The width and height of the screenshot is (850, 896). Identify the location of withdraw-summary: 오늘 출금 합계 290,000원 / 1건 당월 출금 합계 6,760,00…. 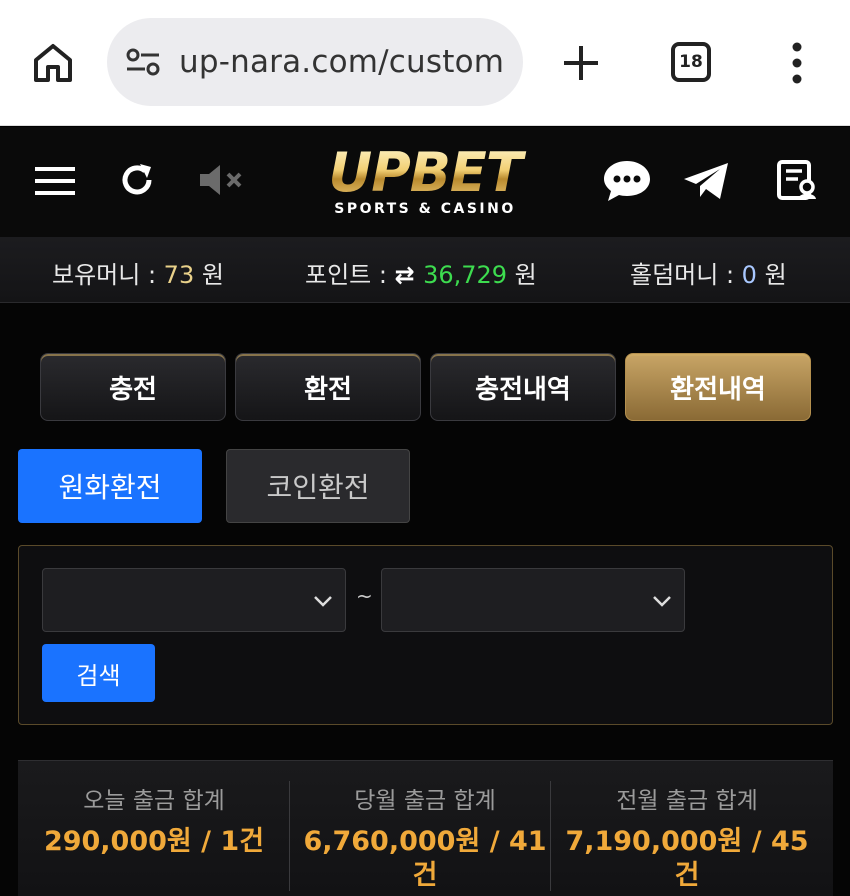
(425, 828).